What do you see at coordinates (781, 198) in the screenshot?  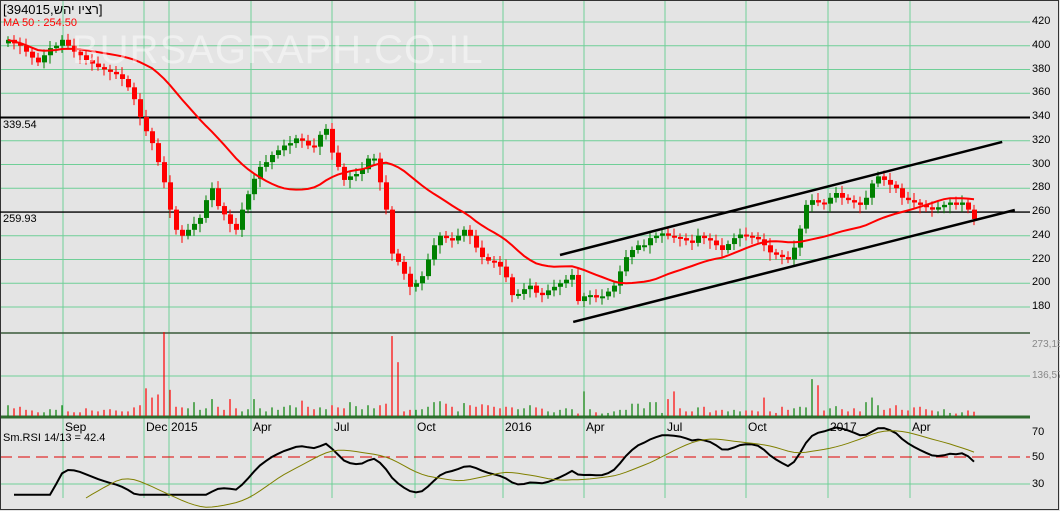 I see `channel-upper-line` at bounding box center [781, 198].